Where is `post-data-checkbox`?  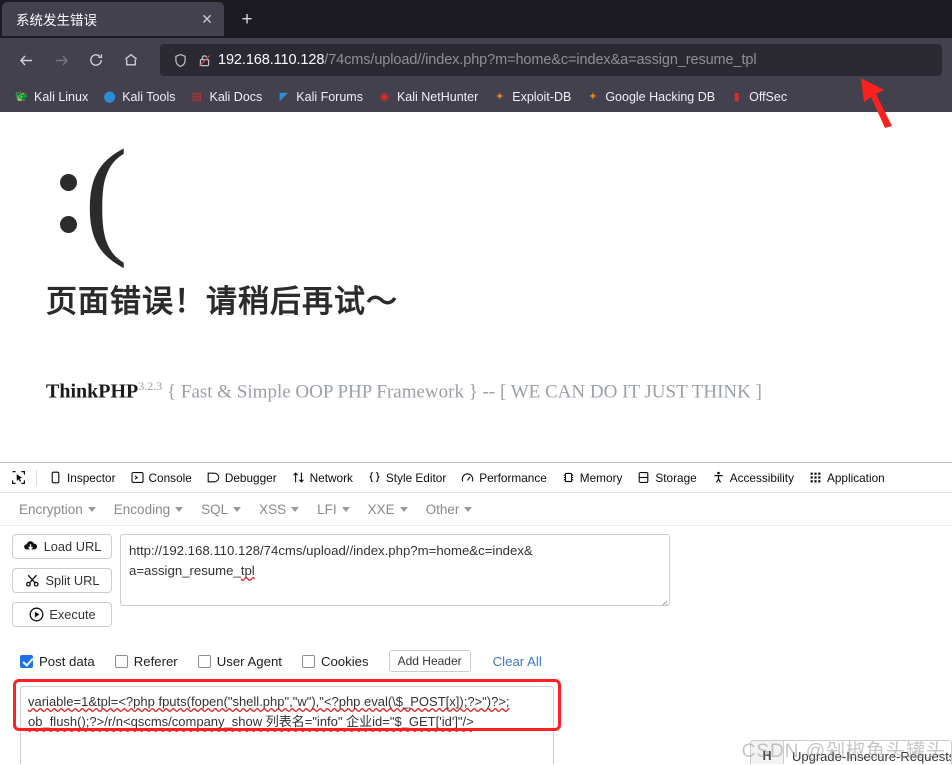 post-data-checkbox is located at coordinates (26, 661).